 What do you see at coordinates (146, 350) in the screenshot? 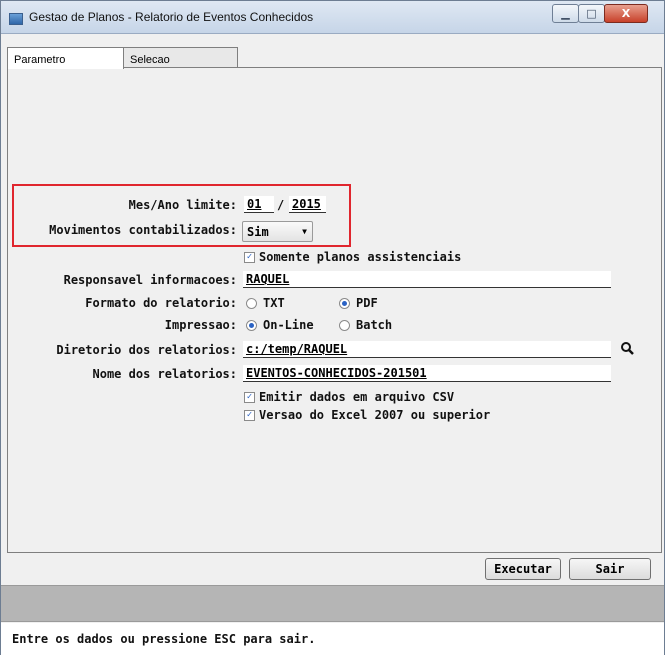
I see `diretorio-label: Diretorio dos relatorios:` at bounding box center [146, 350].